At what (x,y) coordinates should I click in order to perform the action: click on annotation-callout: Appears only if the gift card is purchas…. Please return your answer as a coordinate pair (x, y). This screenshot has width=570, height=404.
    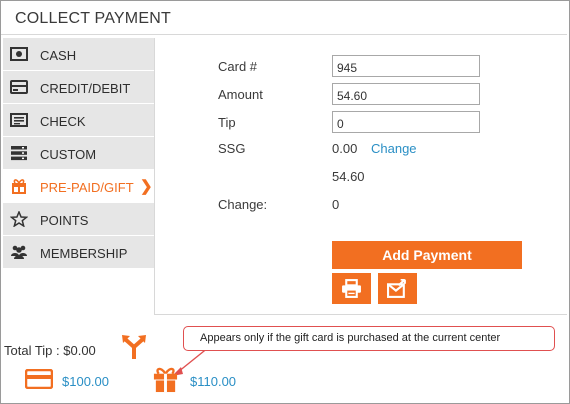
    Looking at the image, I should click on (369, 338).